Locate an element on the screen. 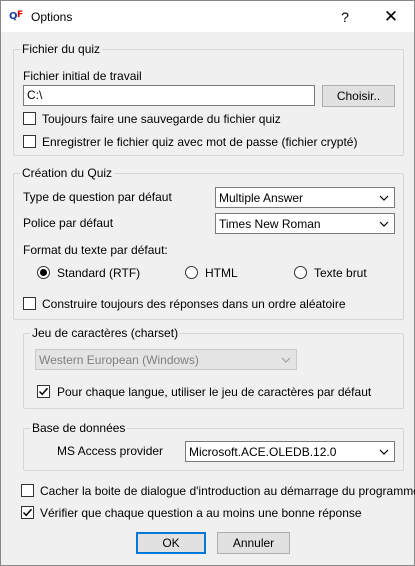  per-language-charset-checkbox is located at coordinates (43, 391).